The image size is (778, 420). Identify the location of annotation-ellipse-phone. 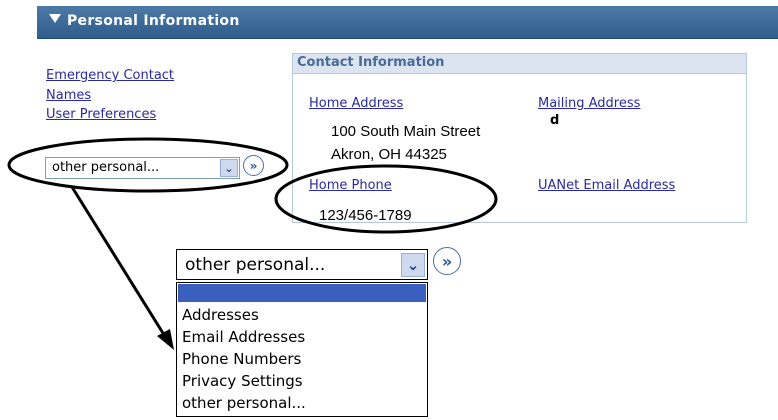
(386, 199).